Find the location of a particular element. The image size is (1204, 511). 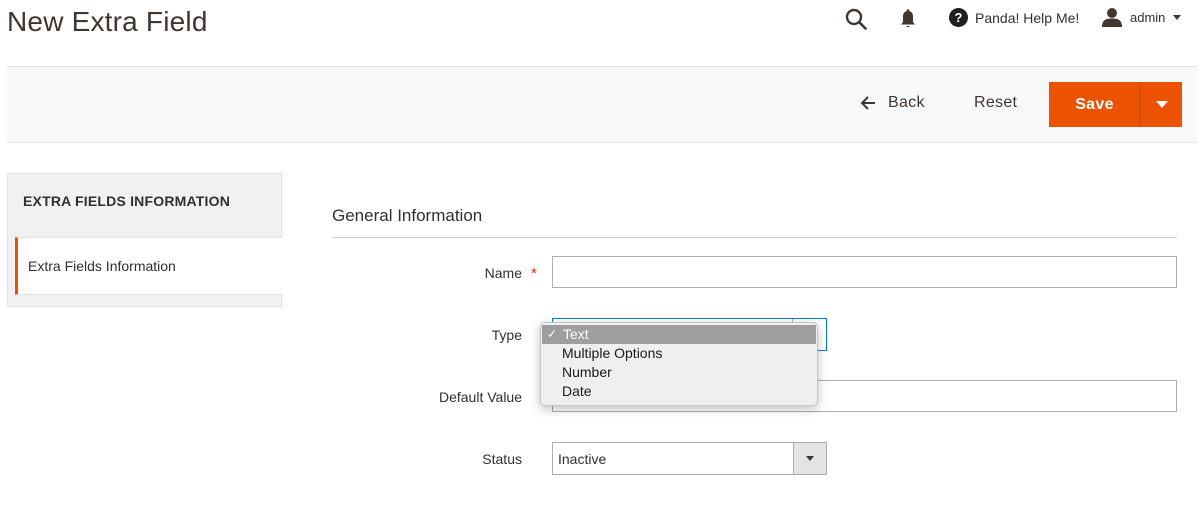

bell-icon is located at coordinates (908, 19).